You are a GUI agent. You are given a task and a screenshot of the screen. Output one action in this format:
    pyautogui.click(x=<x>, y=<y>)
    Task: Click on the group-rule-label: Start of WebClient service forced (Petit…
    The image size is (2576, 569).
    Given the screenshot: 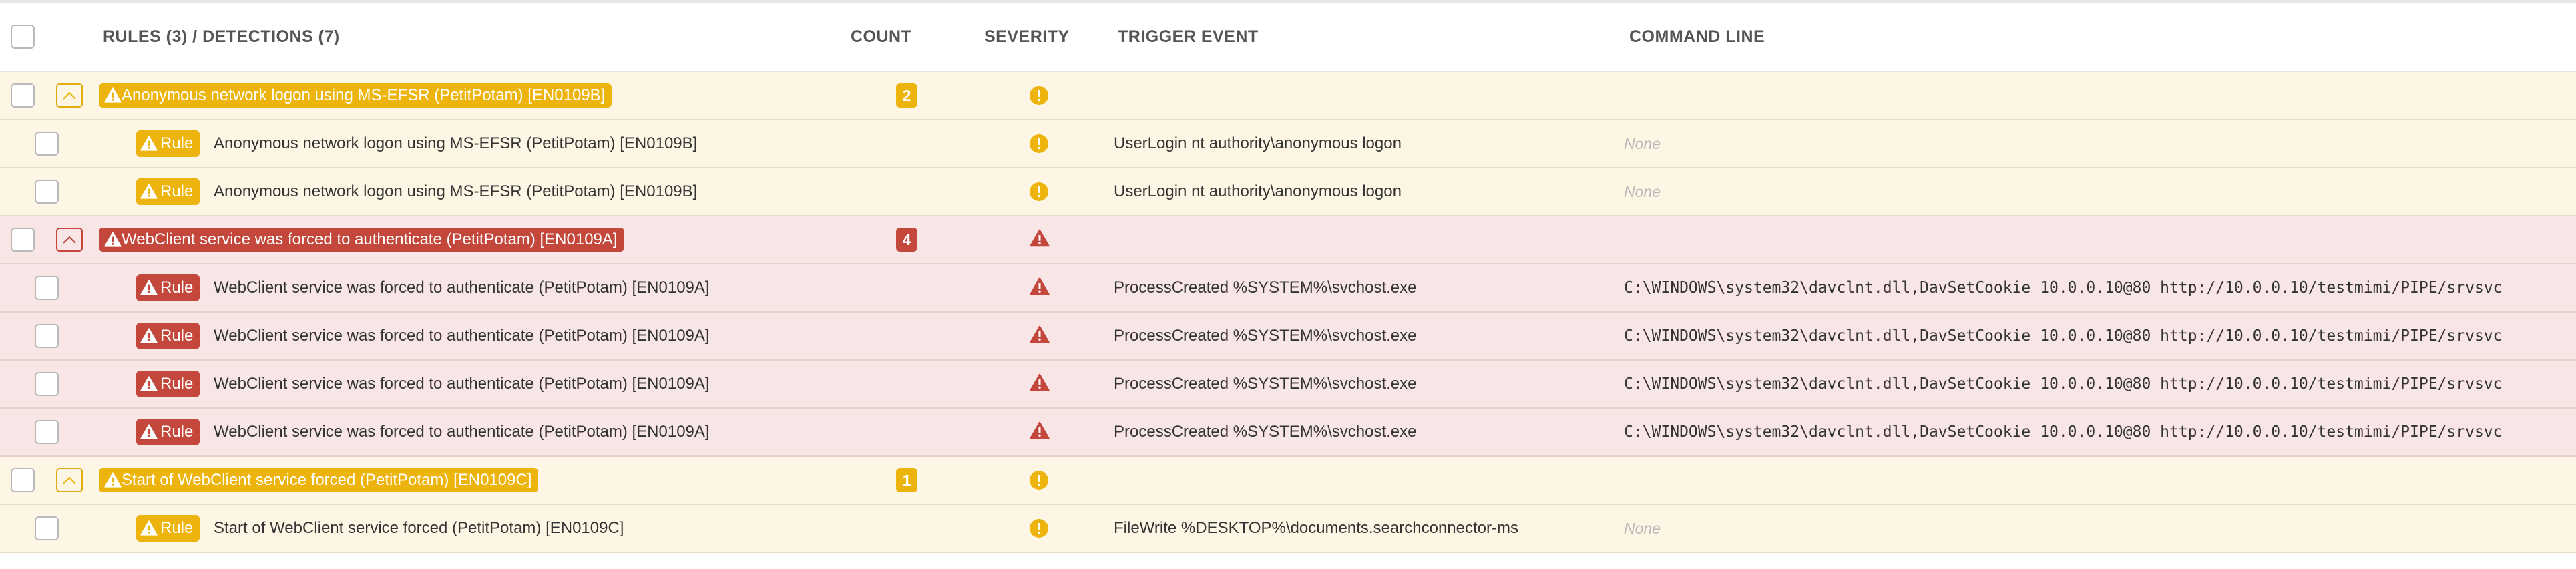 What is the action you would take?
    pyautogui.click(x=319, y=480)
    